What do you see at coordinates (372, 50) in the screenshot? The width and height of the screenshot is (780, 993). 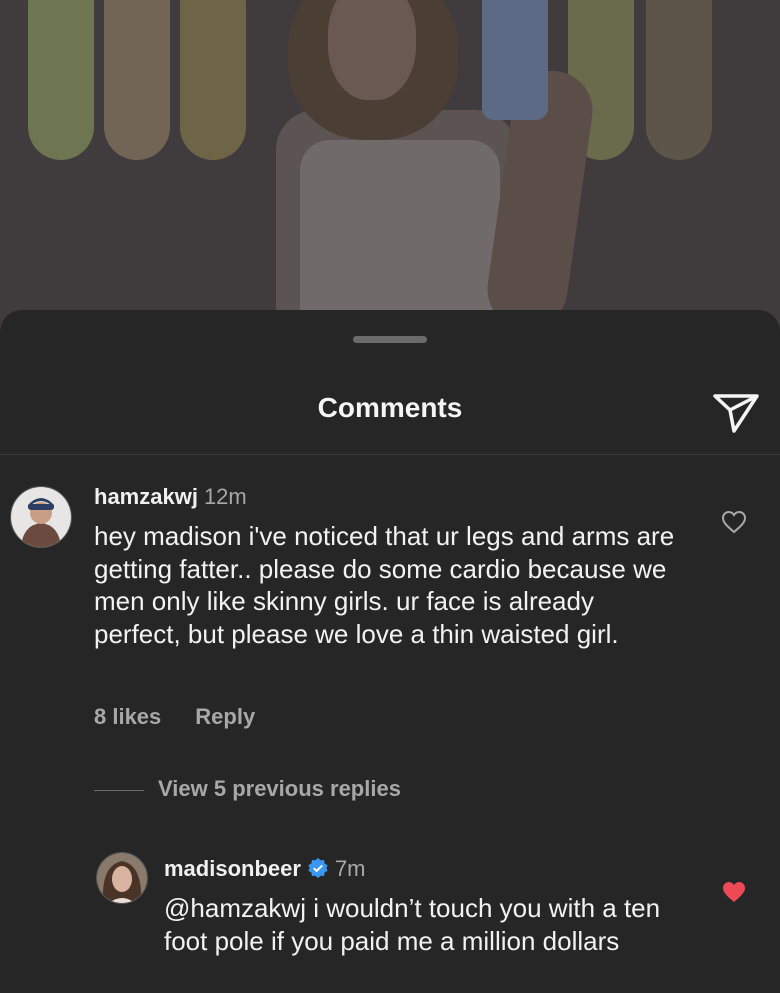 I see `person-face` at bounding box center [372, 50].